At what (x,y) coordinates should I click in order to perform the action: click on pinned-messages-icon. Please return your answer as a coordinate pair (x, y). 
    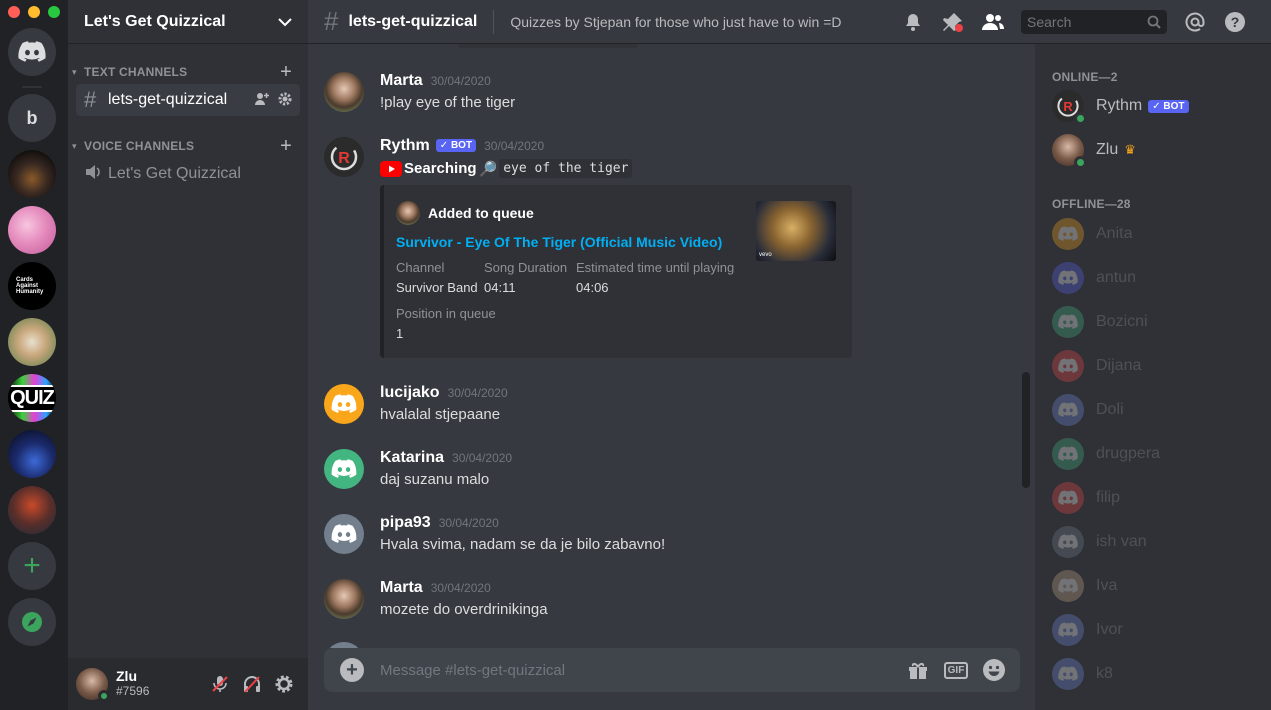
    Looking at the image, I should click on (953, 22).